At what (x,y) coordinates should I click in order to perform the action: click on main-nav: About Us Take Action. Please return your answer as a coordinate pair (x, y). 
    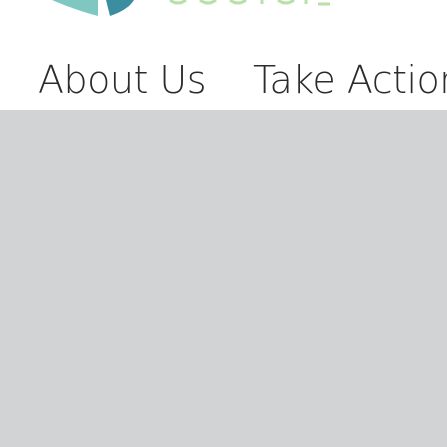
    Looking at the image, I should click on (242, 80).